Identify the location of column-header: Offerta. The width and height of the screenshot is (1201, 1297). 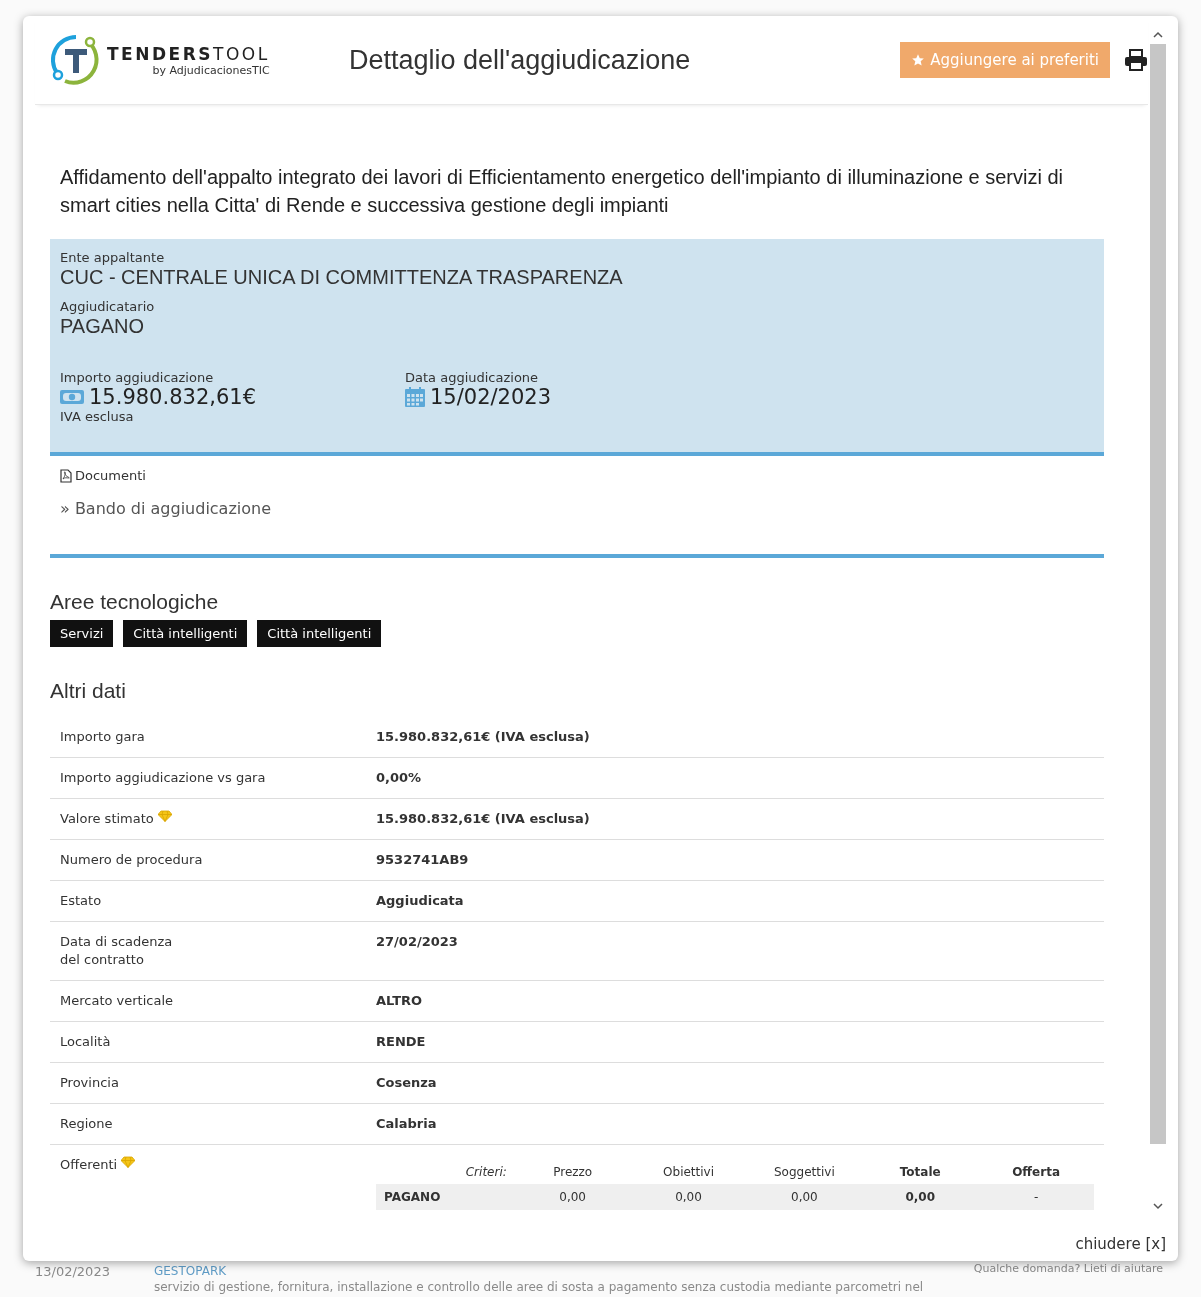
(1036, 1172).